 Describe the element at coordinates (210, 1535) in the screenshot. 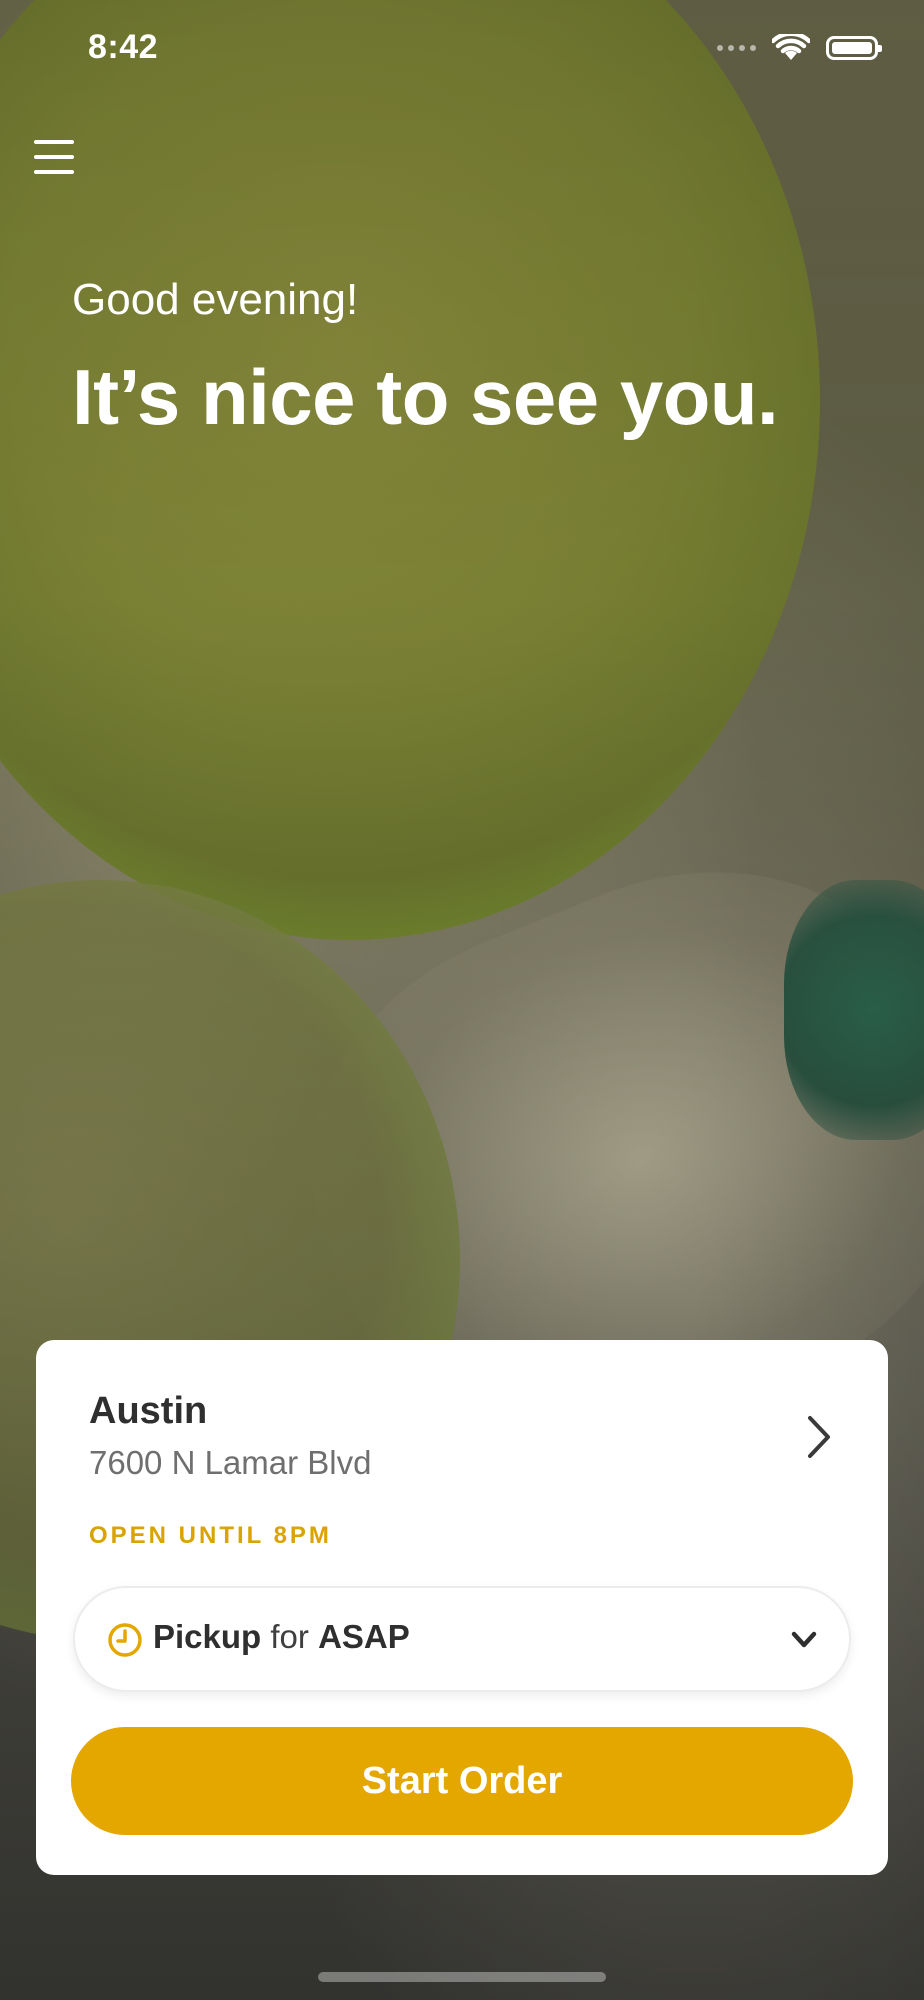

I see `store-hours: OPEN UNTIL 8PM` at that location.